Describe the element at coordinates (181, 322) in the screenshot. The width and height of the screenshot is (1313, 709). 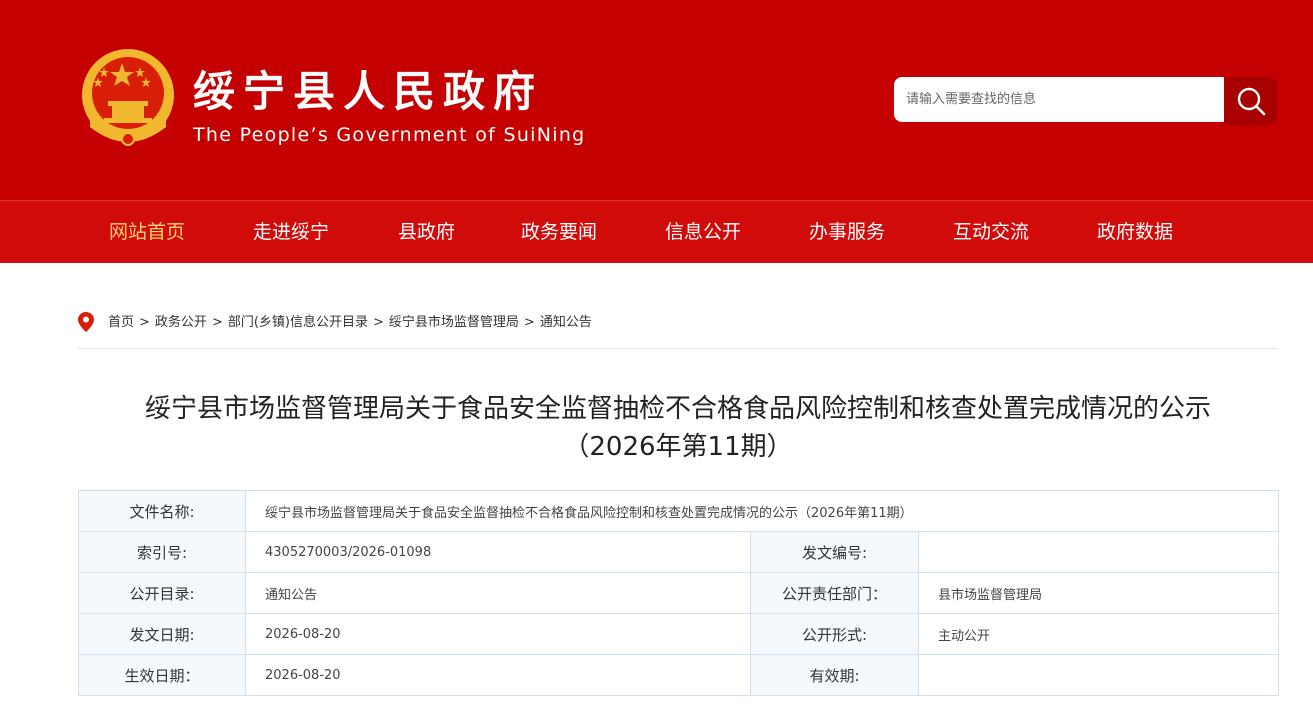
I see `breadcrumb-gov-affairs: 政务公开` at that location.